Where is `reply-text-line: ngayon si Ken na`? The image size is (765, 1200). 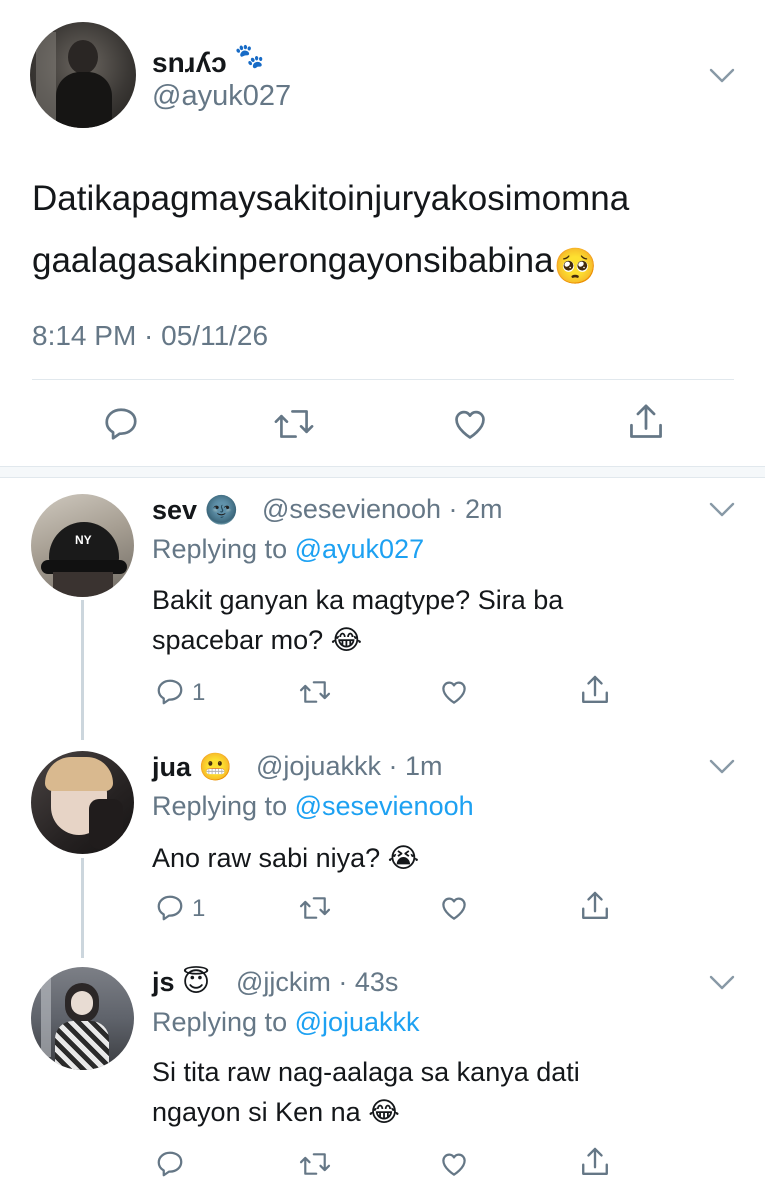 reply-text-line: ngayon si Ken na is located at coordinates (256, 1112).